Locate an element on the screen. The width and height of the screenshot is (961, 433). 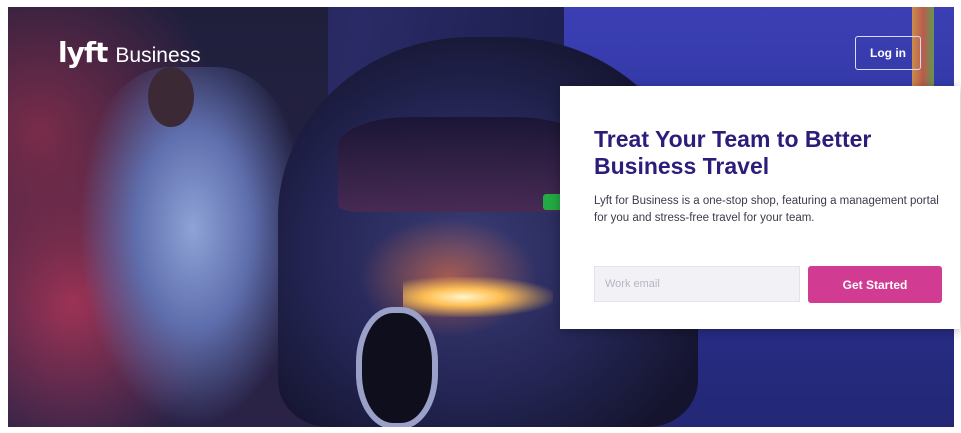
lyft-business-logo: lyft Business is located at coordinates (129, 52).